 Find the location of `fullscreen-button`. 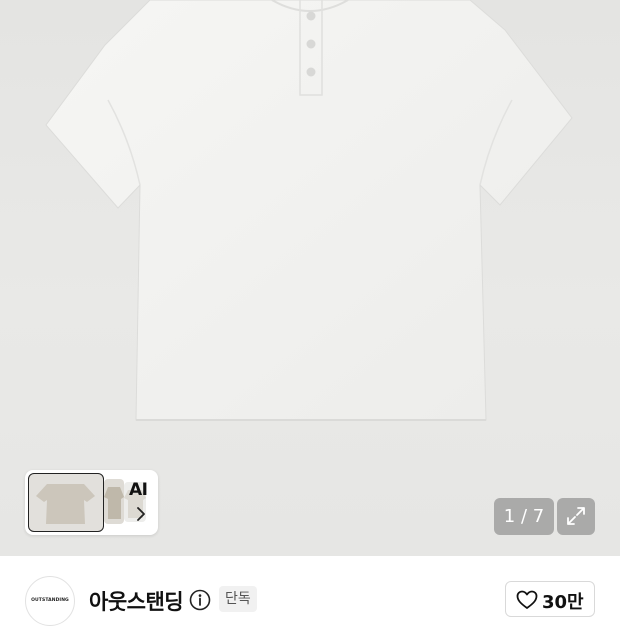

fullscreen-button is located at coordinates (576, 516).